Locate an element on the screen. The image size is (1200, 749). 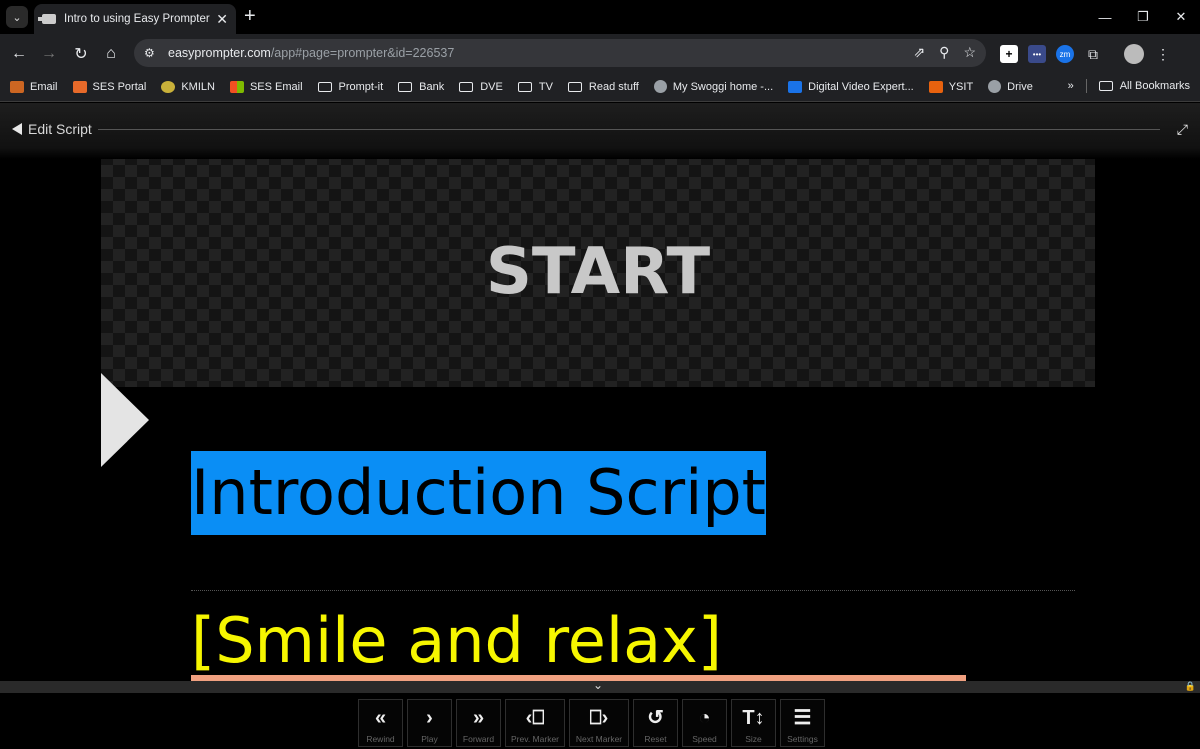
site-info-icon: ⚙ is located at coordinates (152, 53).